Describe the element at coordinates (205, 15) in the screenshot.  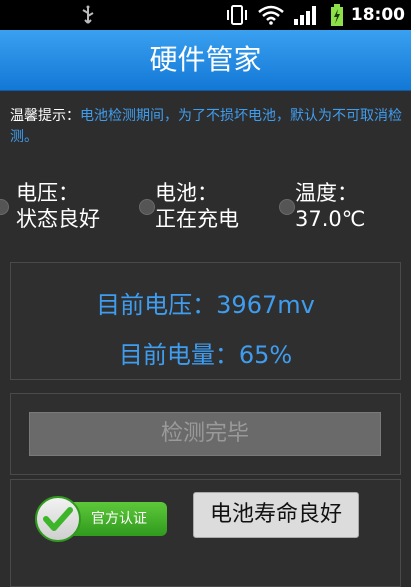
I see `status-bar: 18:00` at that location.